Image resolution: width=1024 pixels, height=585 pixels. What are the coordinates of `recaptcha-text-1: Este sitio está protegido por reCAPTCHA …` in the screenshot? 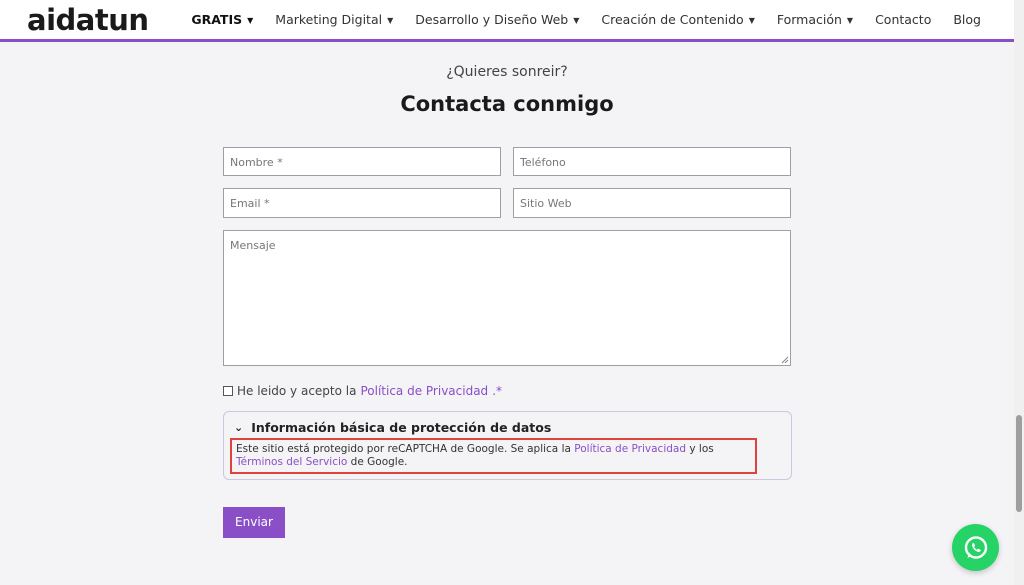 It's located at (405, 449).